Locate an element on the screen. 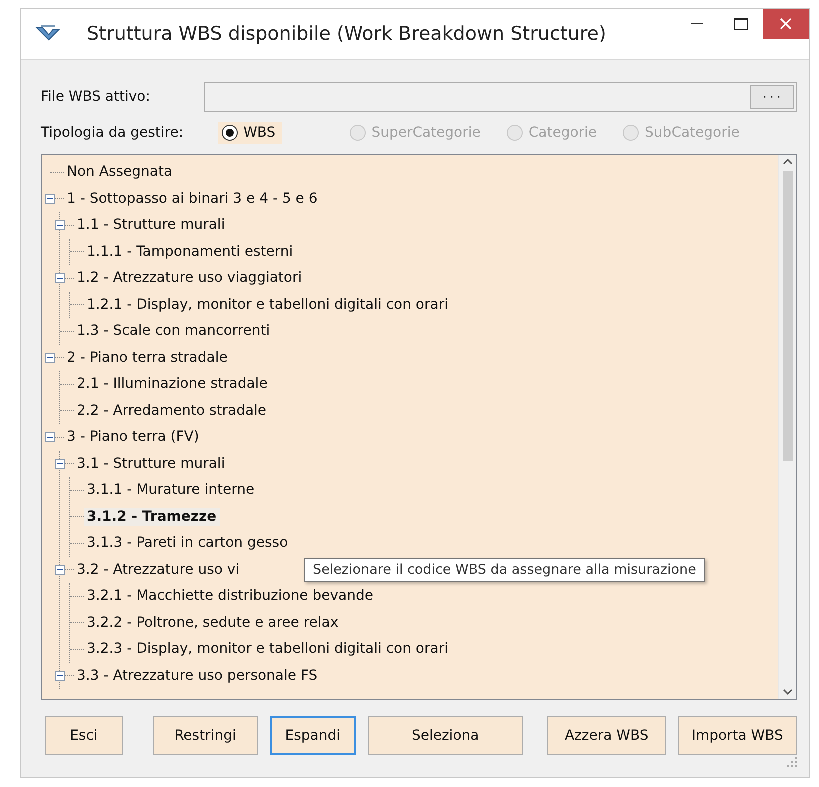 The height and width of the screenshot is (787, 819). scroll-up-icon is located at coordinates (787, 162).